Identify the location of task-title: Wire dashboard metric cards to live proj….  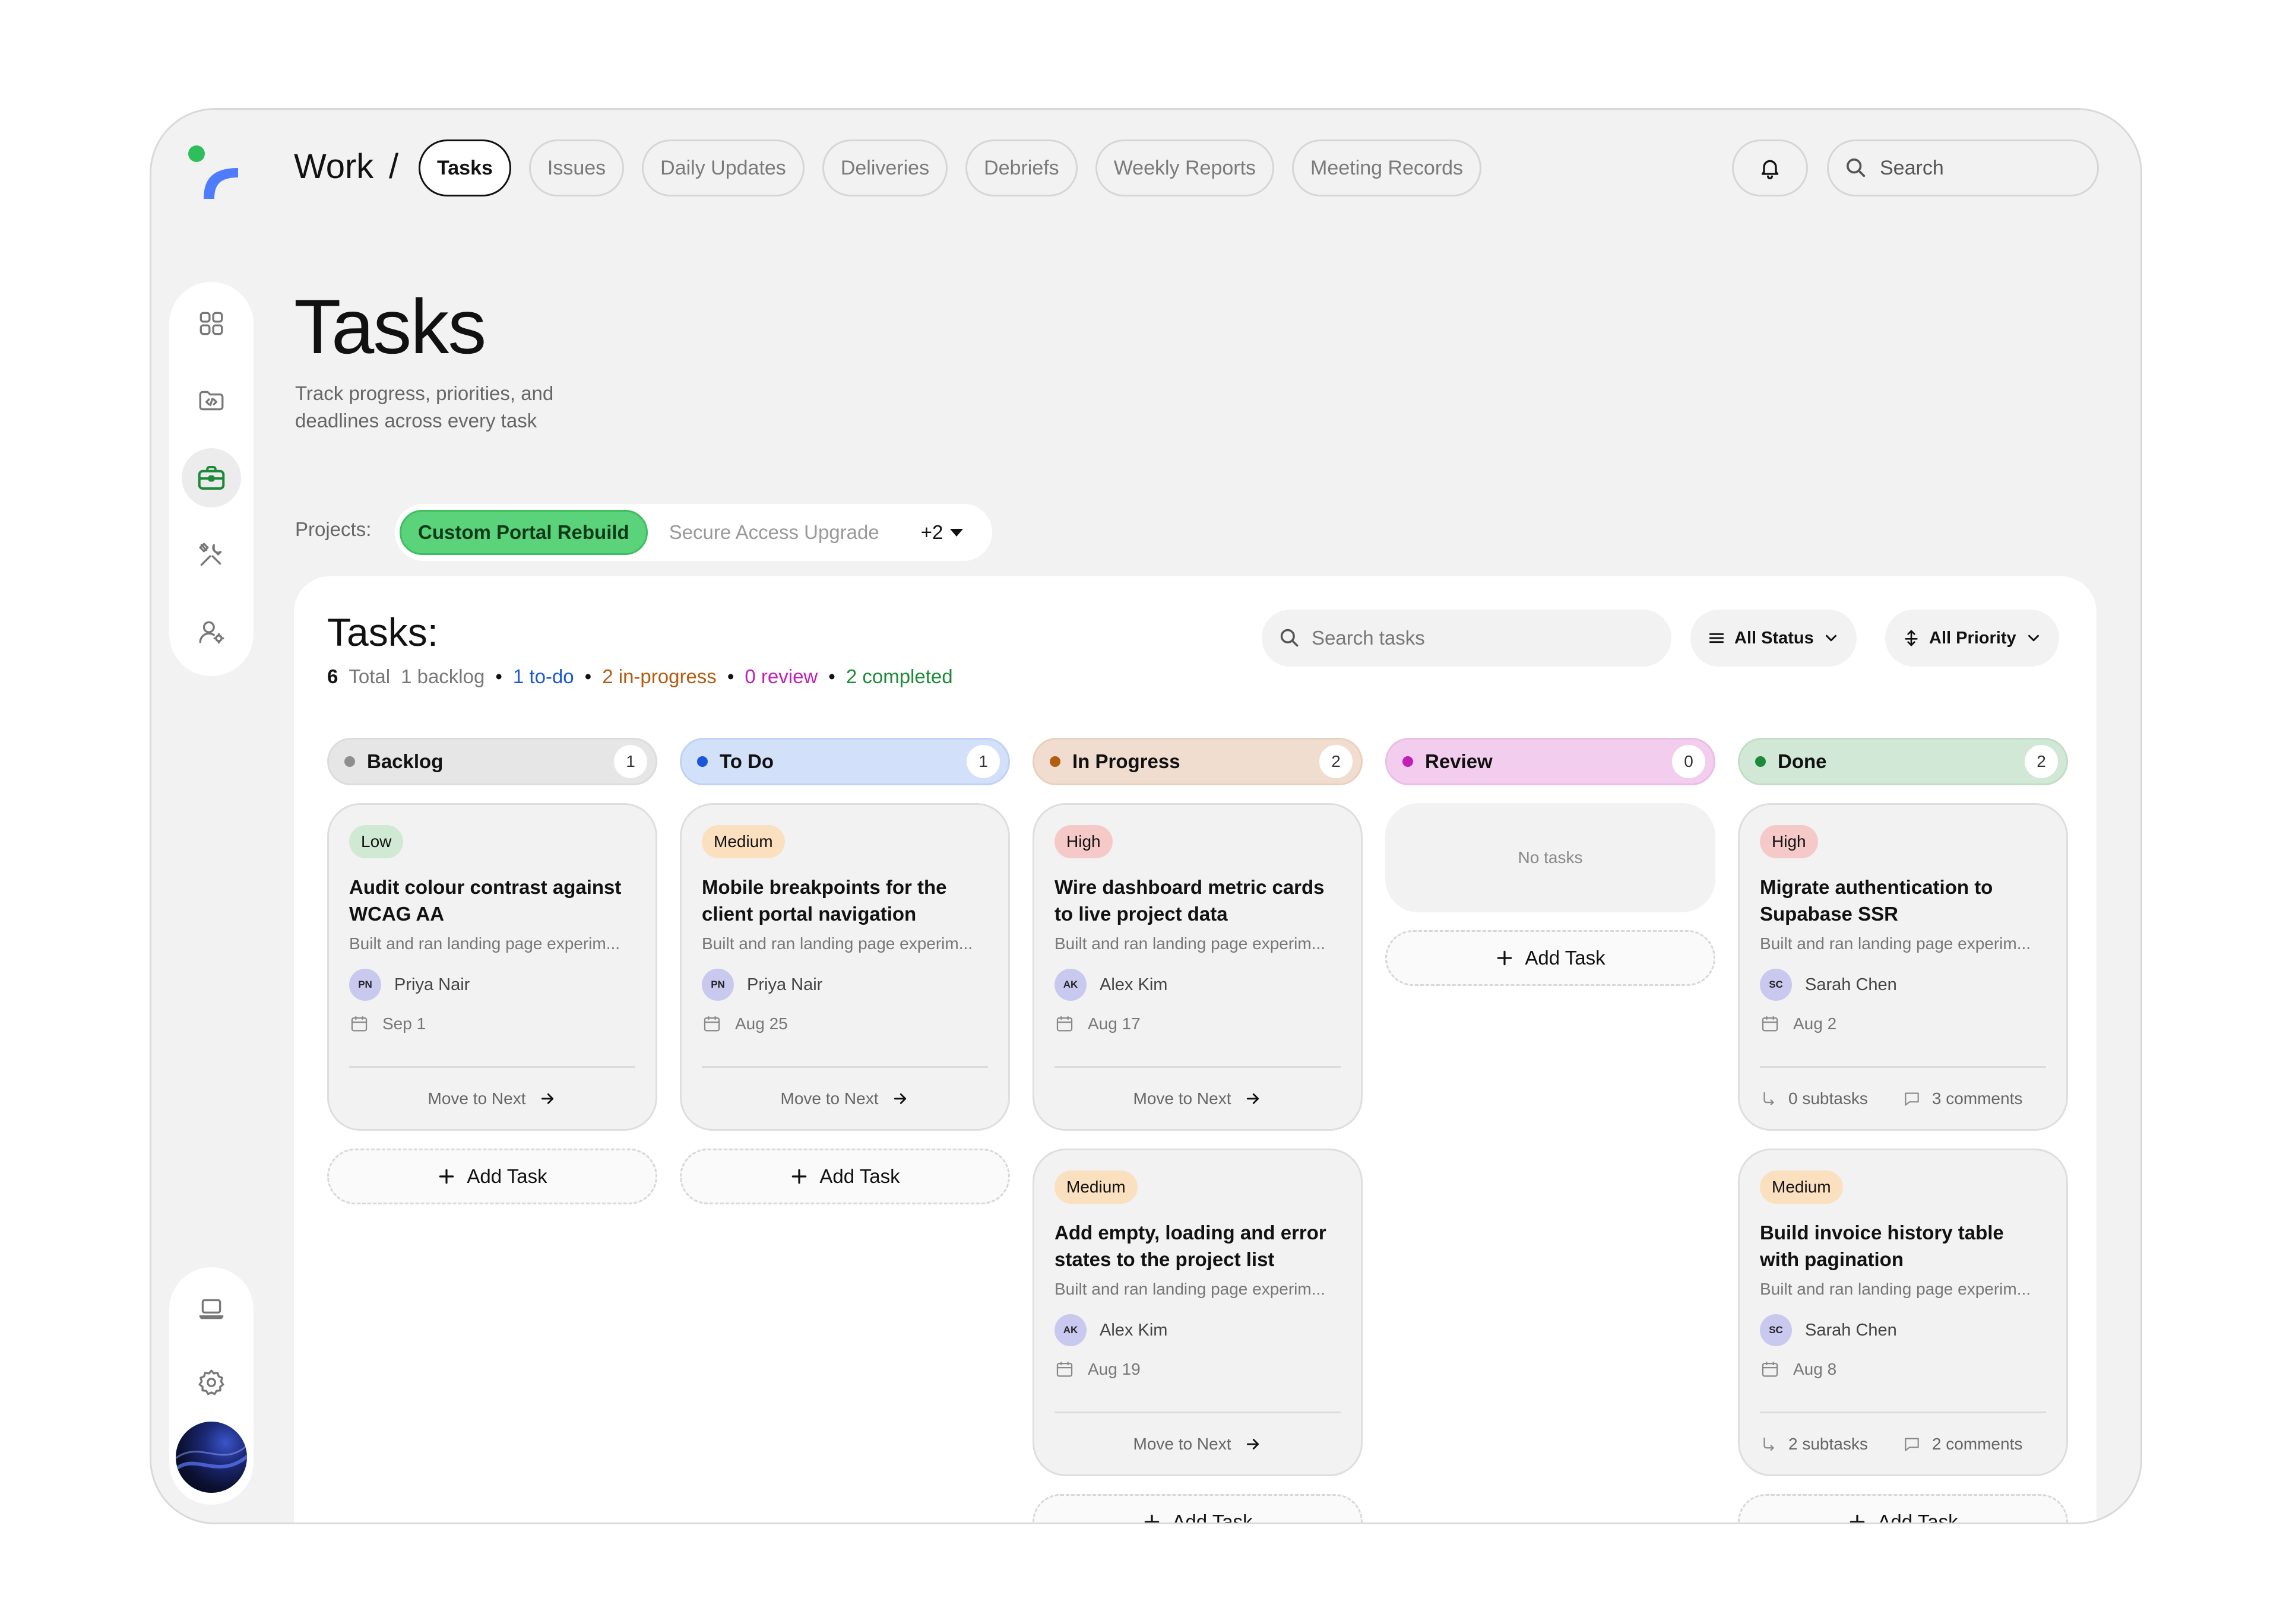
(1189, 900).